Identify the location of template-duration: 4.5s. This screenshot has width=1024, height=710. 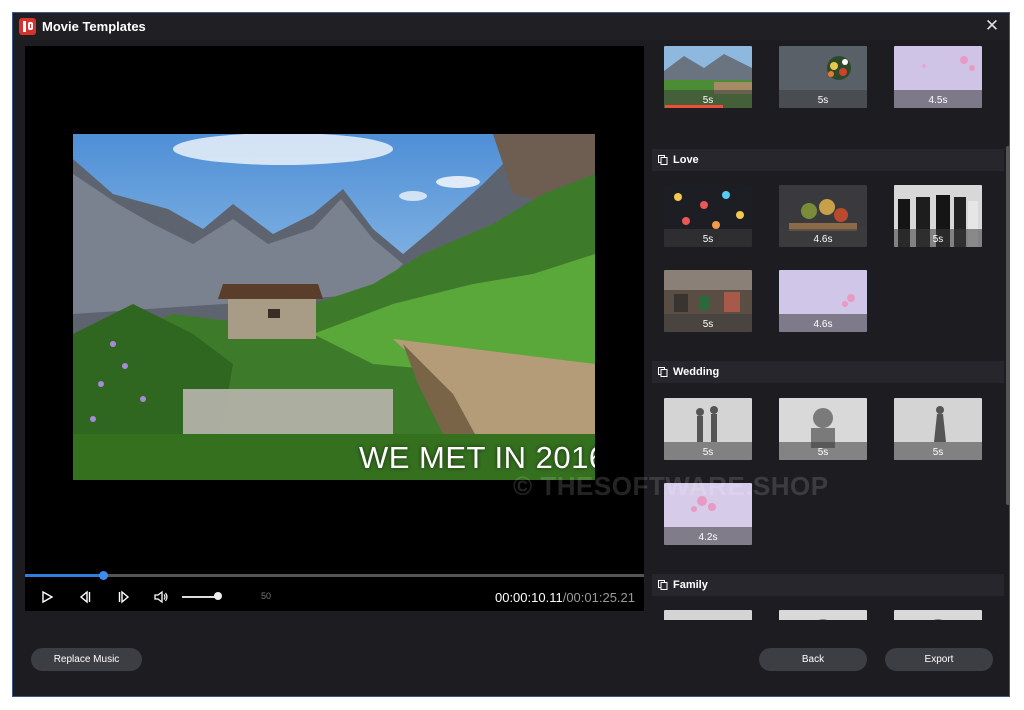
(938, 100).